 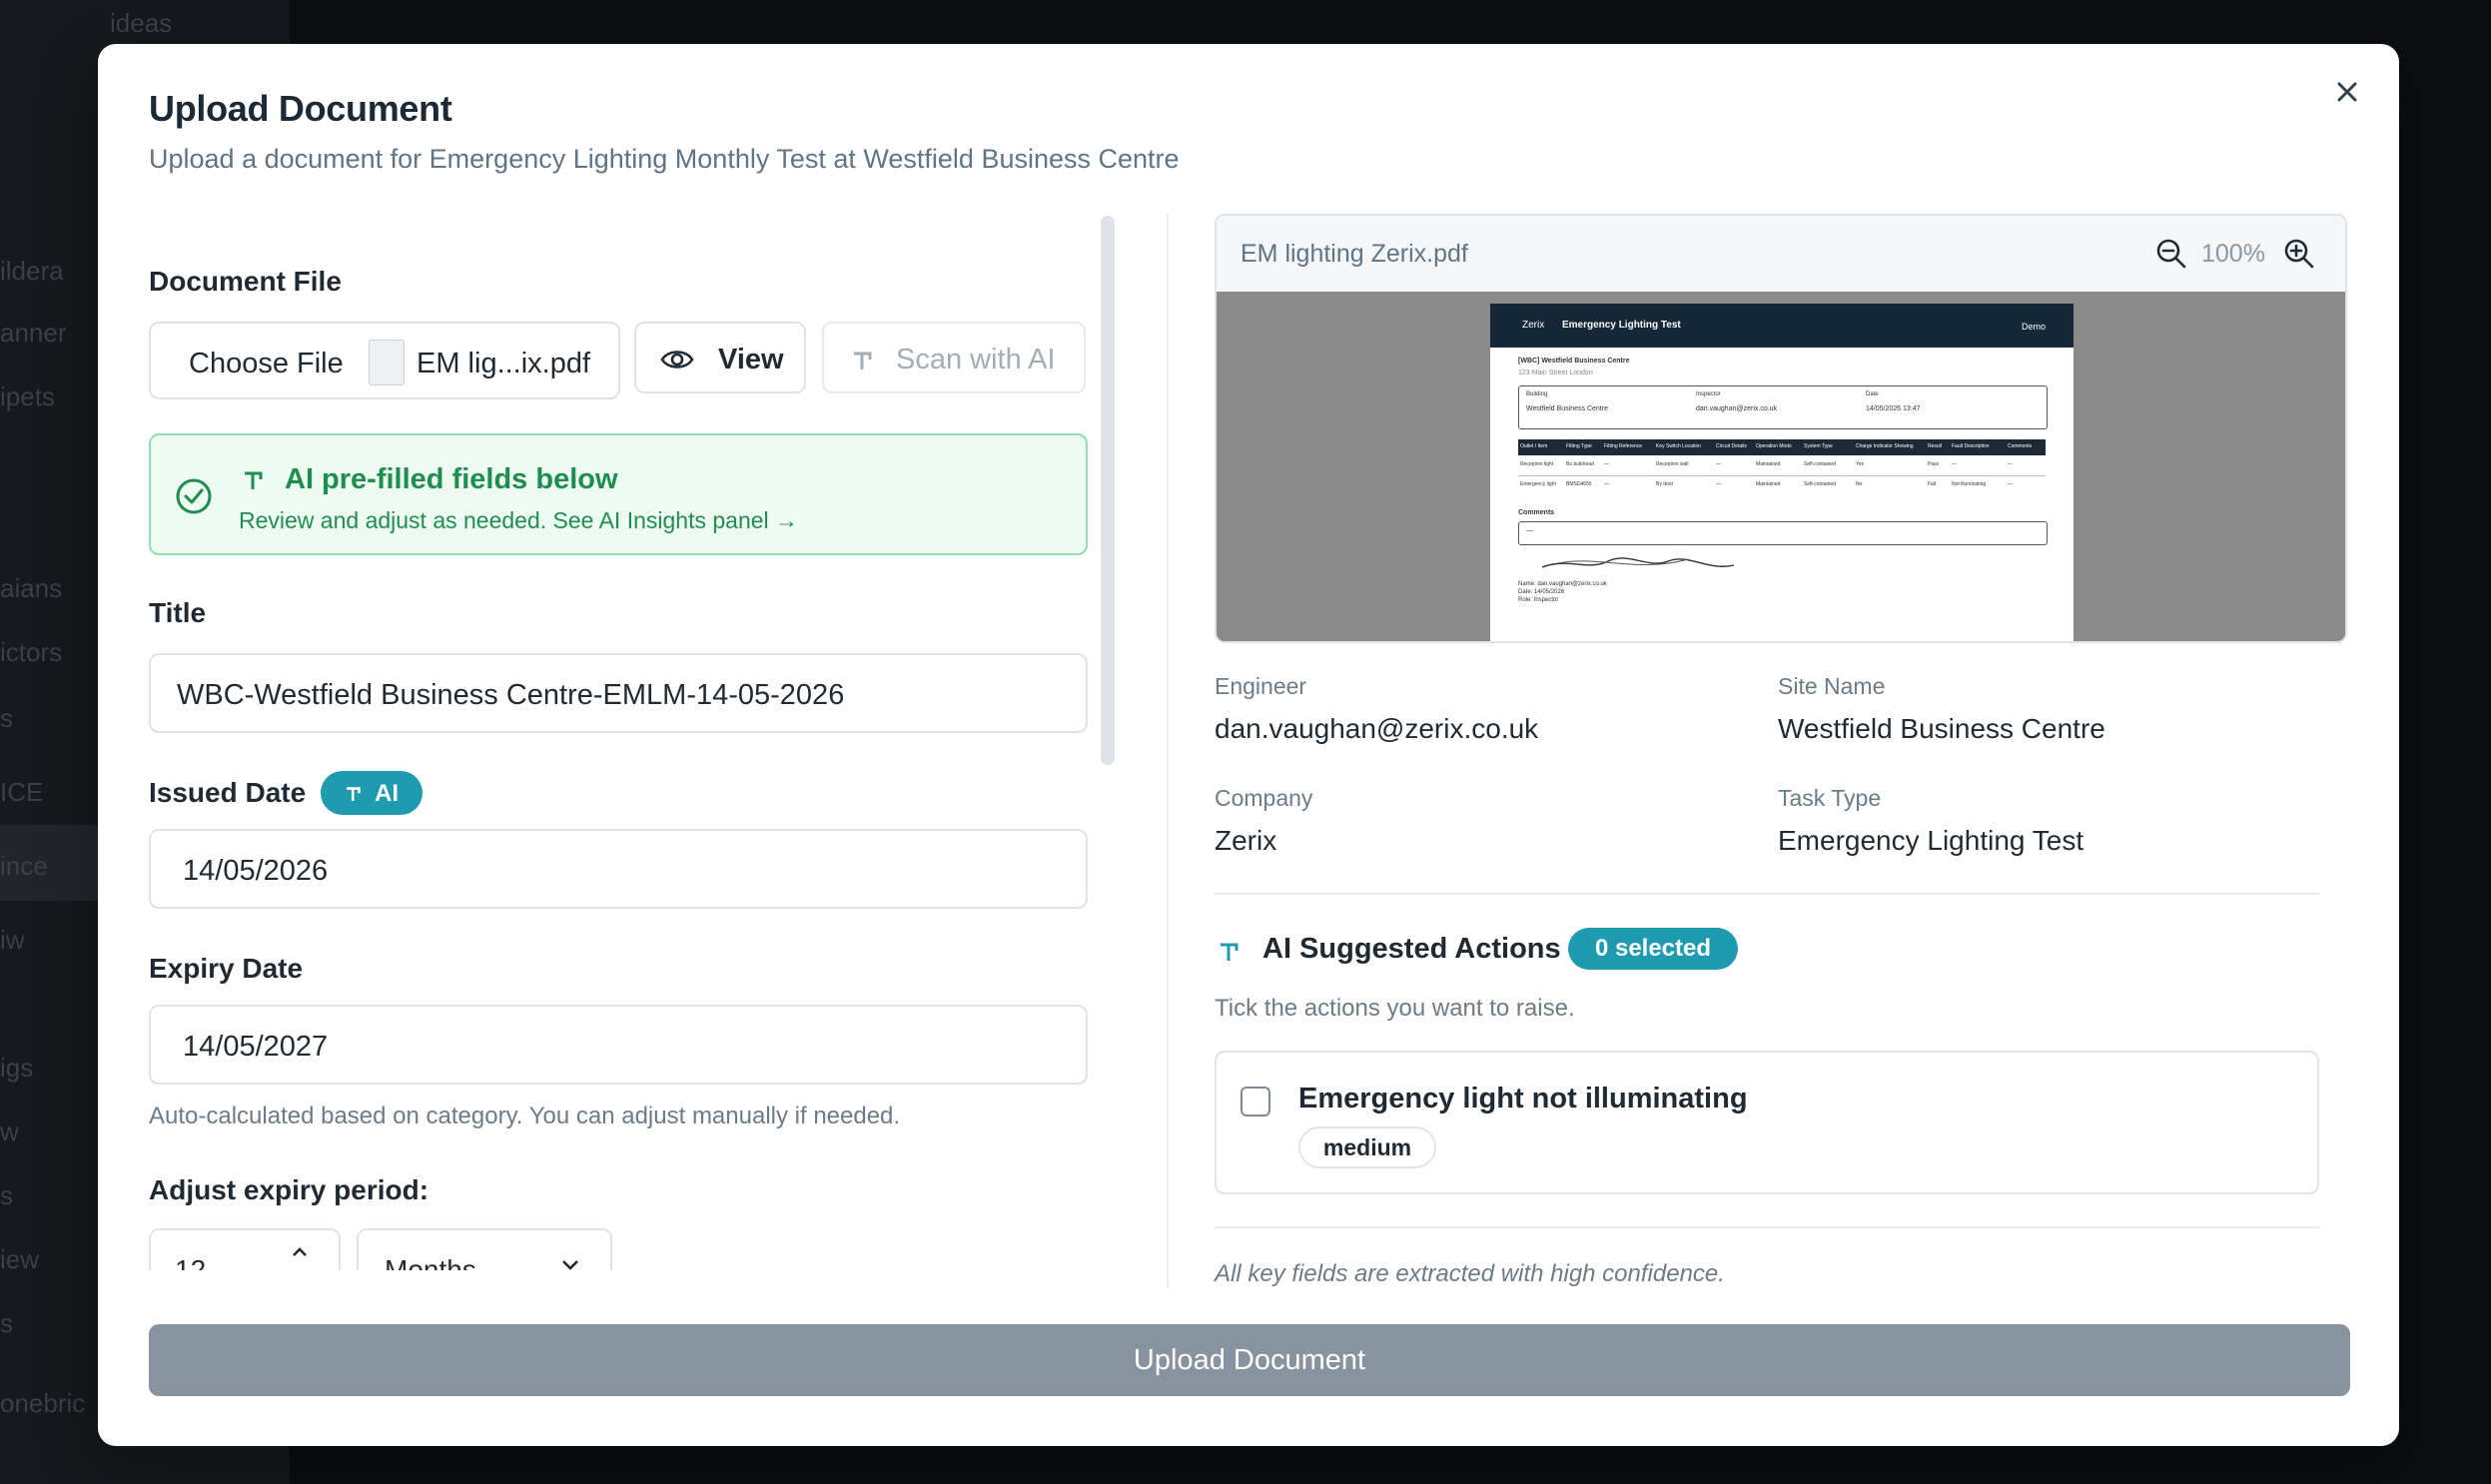 What do you see at coordinates (1665, 484) in the screenshot?
I see `pdf-cell: By door` at bounding box center [1665, 484].